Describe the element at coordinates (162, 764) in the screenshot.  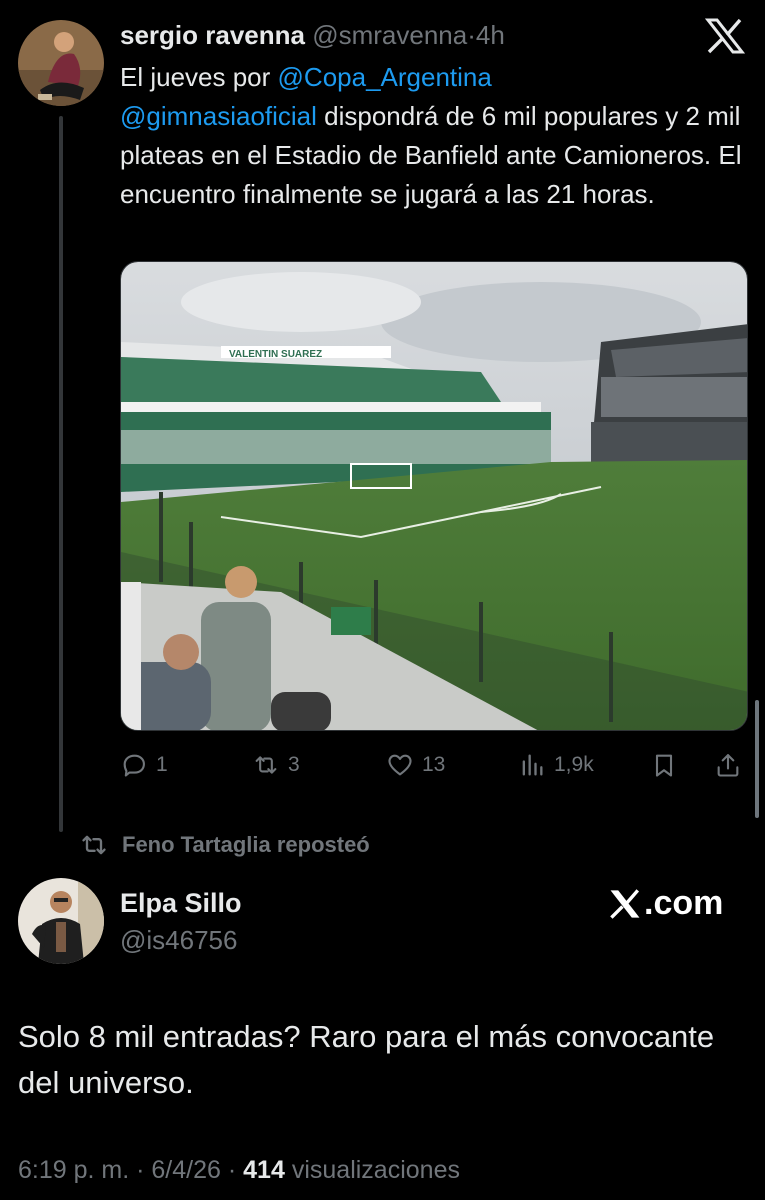
I see `reply-count: 1` at that location.